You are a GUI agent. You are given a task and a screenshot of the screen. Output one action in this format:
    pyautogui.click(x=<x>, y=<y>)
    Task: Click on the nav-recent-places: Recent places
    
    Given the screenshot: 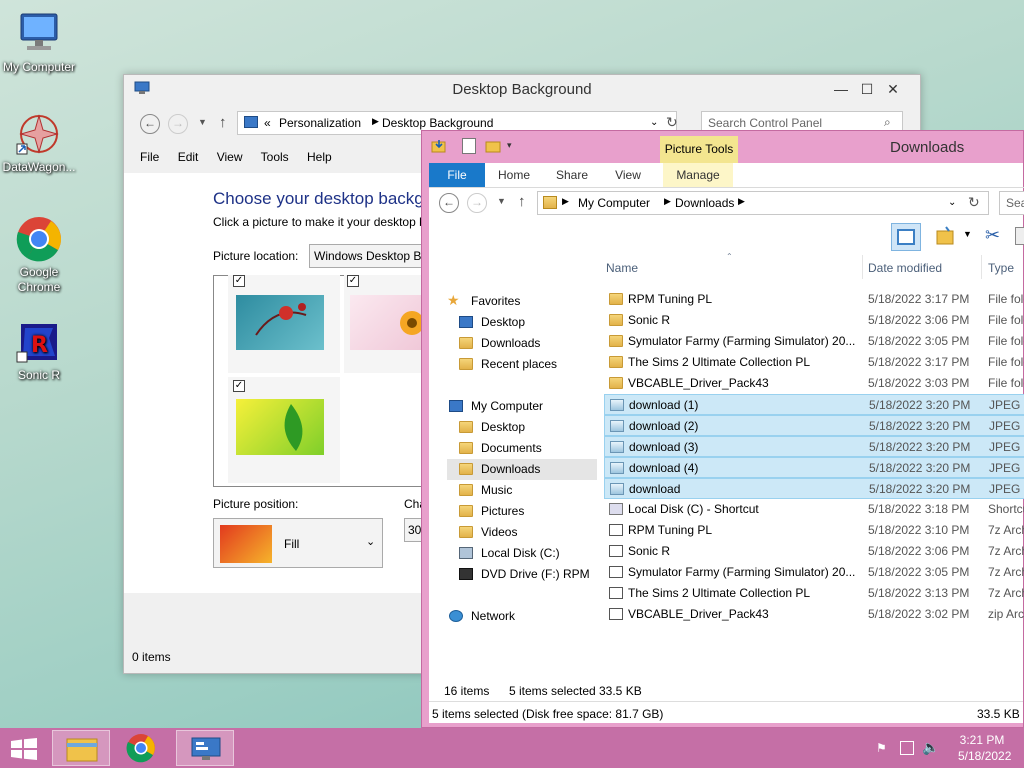 What is the action you would take?
    pyautogui.click(x=527, y=364)
    